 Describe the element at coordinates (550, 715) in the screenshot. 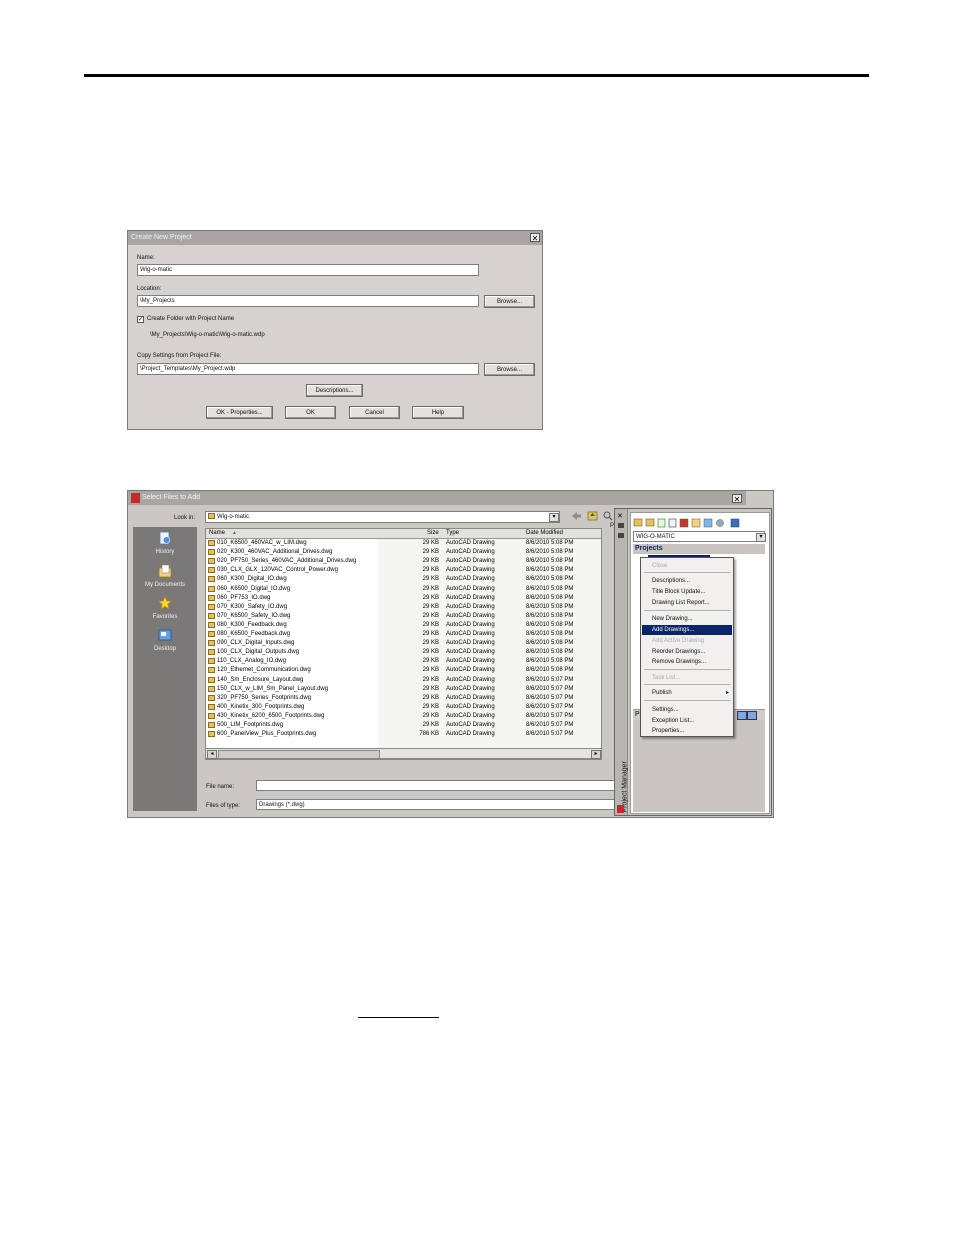

I see `file-date-cell: 8/6/2010 5:07 PM` at that location.